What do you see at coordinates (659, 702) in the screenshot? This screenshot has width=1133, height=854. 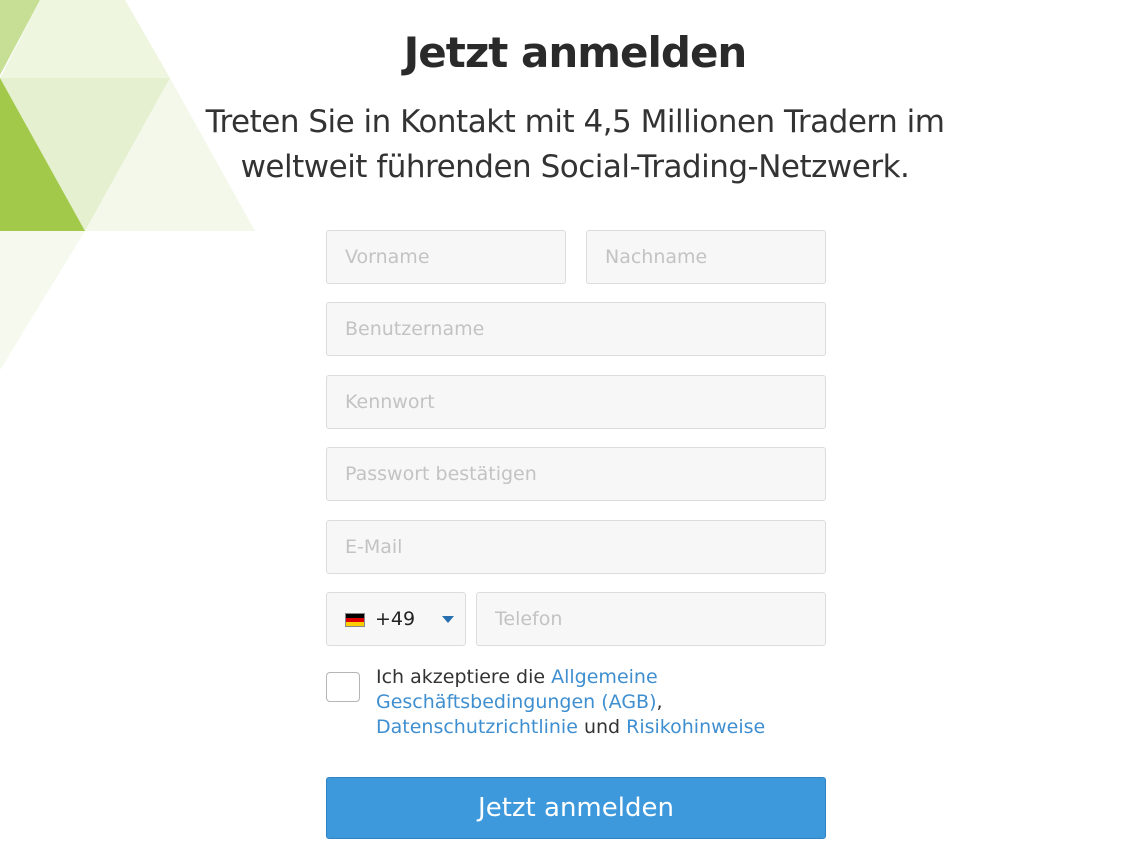 I see `terms-comma: ,` at bounding box center [659, 702].